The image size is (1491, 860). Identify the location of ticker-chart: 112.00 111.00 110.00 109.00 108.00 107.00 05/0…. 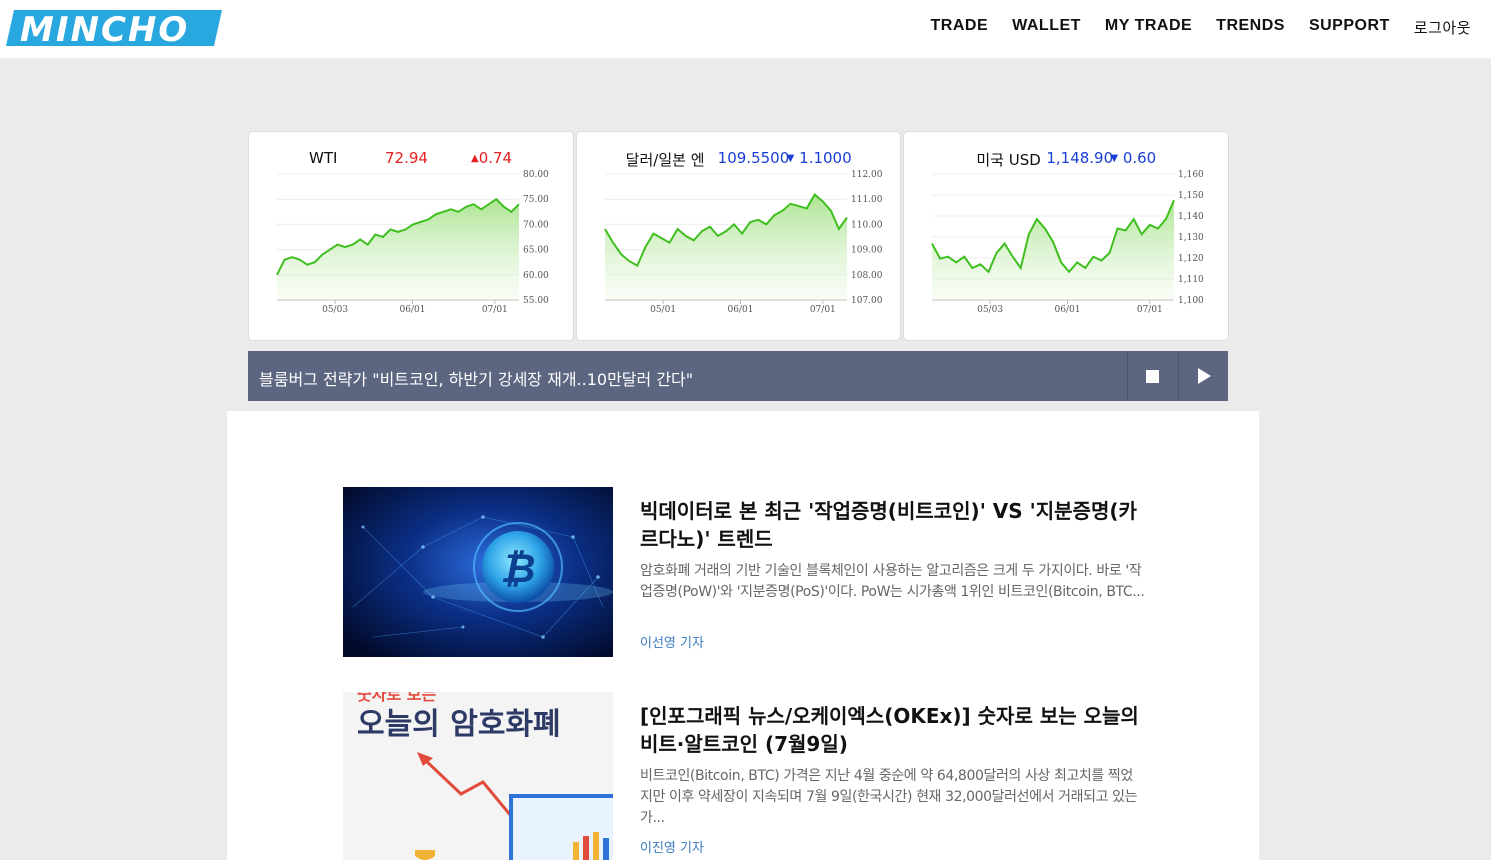
(743, 242).